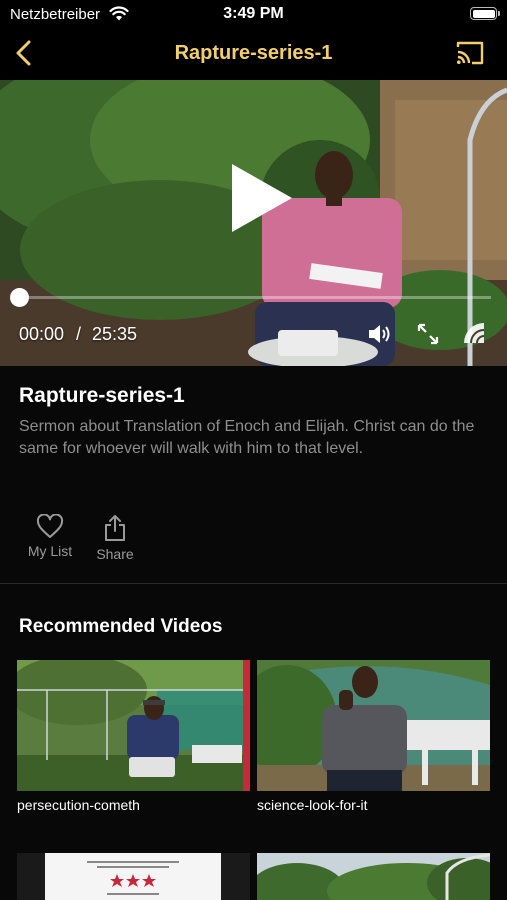 The width and height of the screenshot is (507, 900). What do you see at coordinates (50, 526) in the screenshot?
I see `heart-icon` at bounding box center [50, 526].